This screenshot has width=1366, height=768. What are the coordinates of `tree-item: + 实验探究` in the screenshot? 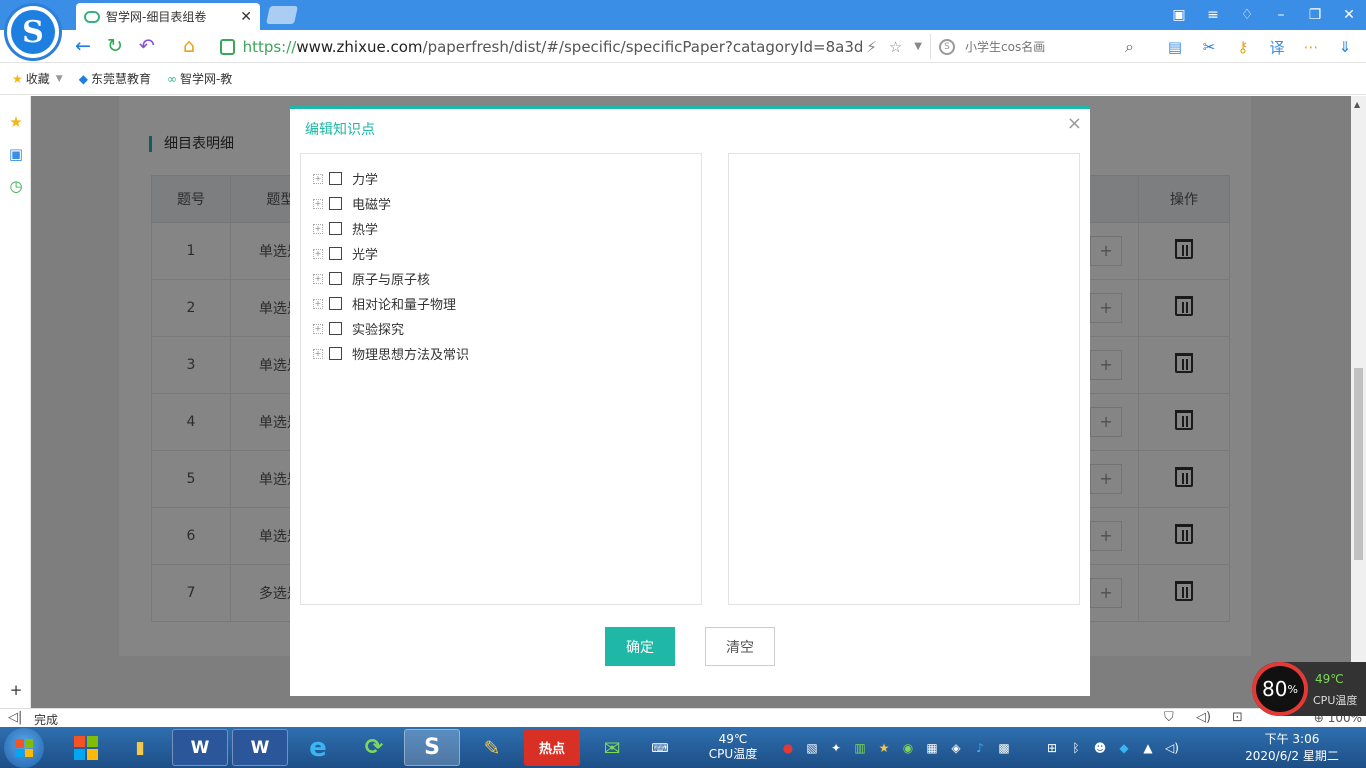 It's located at (501, 328).